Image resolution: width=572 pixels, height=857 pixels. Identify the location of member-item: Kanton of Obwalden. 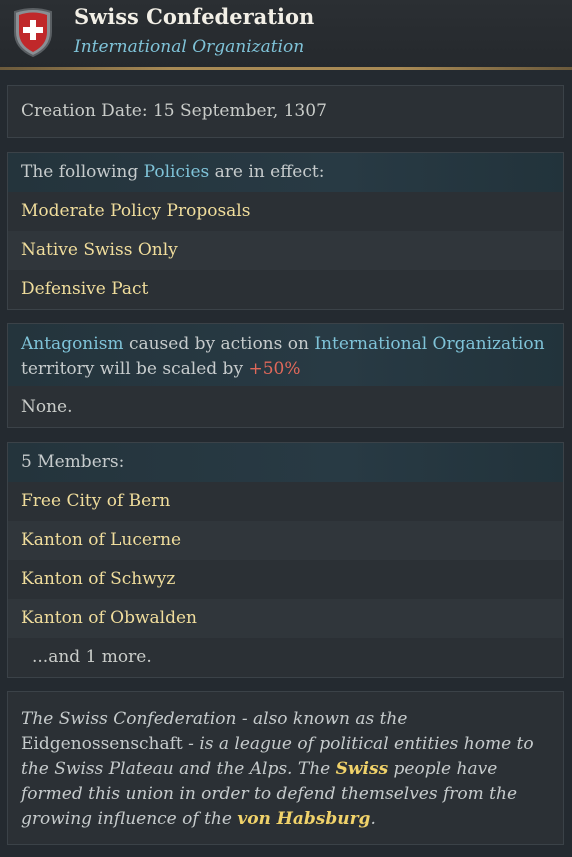
(285, 618).